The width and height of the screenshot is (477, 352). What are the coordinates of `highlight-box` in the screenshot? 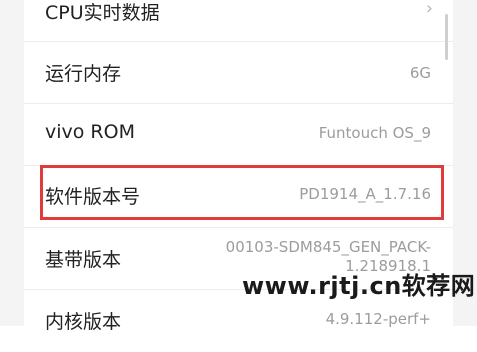 It's located at (242, 192).